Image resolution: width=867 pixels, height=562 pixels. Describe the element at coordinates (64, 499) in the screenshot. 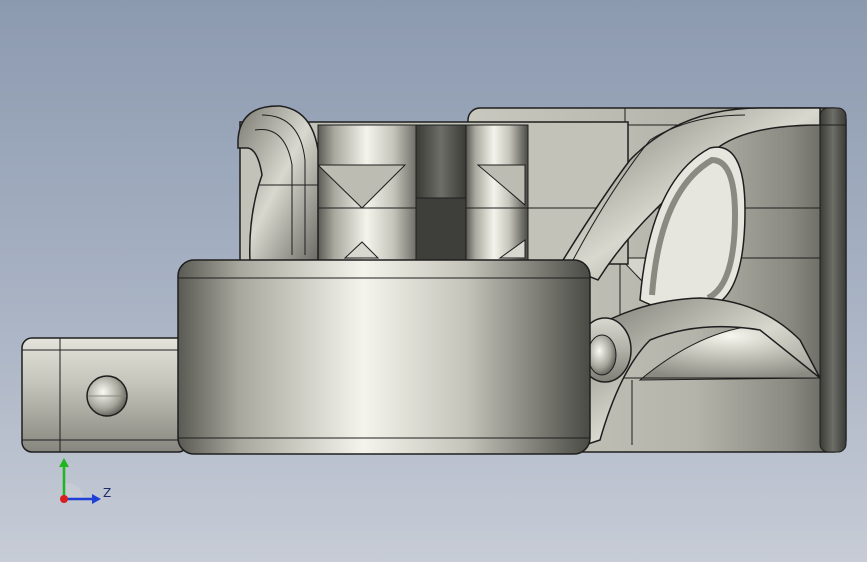

I see `origin-dot-icon` at that location.